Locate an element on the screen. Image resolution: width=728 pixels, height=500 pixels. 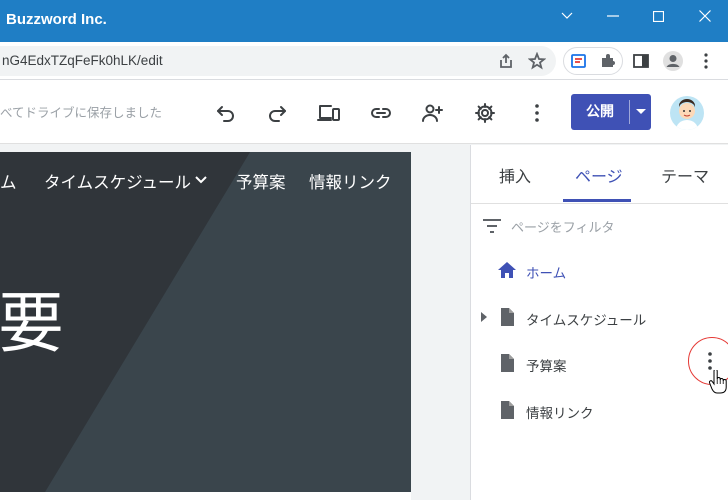
window-titlebar: Buzzword Inc. is located at coordinates (364, 21).